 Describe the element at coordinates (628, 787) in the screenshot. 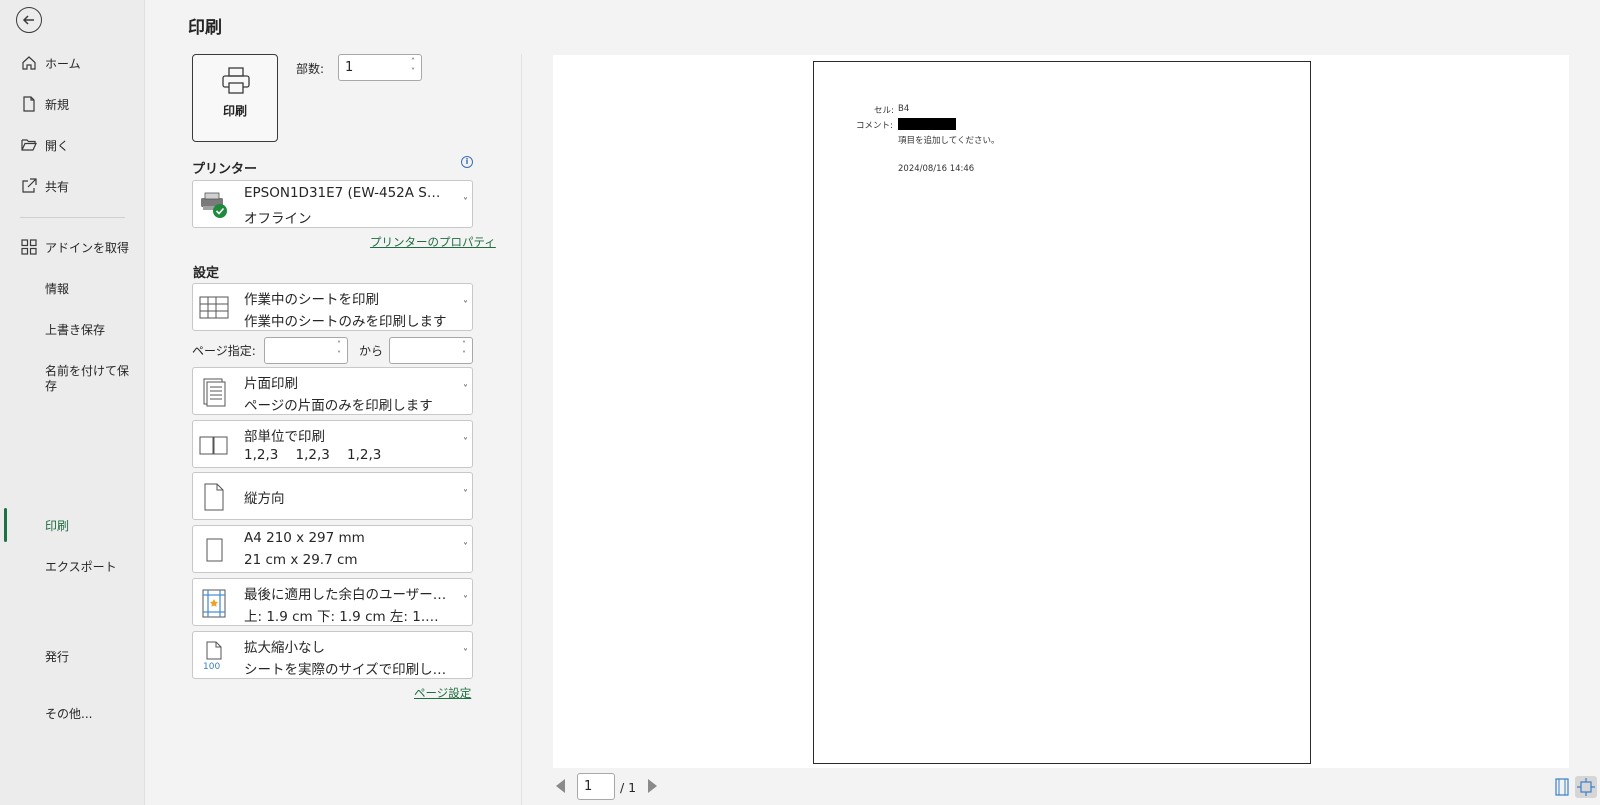

I see `page-total: / 1` at that location.